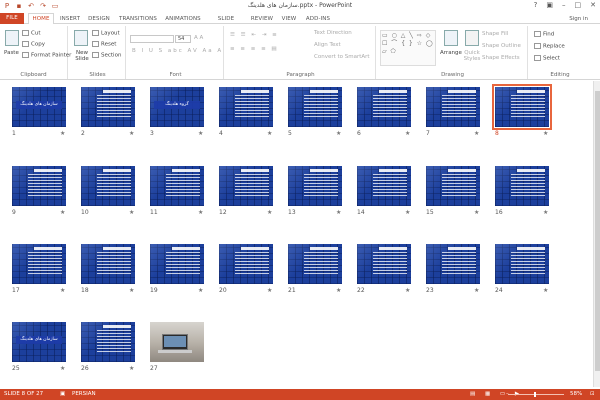  What do you see at coordinates (597, 231) in the screenshot?
I see `scroll-thumb` at bounding box center [597, 231].